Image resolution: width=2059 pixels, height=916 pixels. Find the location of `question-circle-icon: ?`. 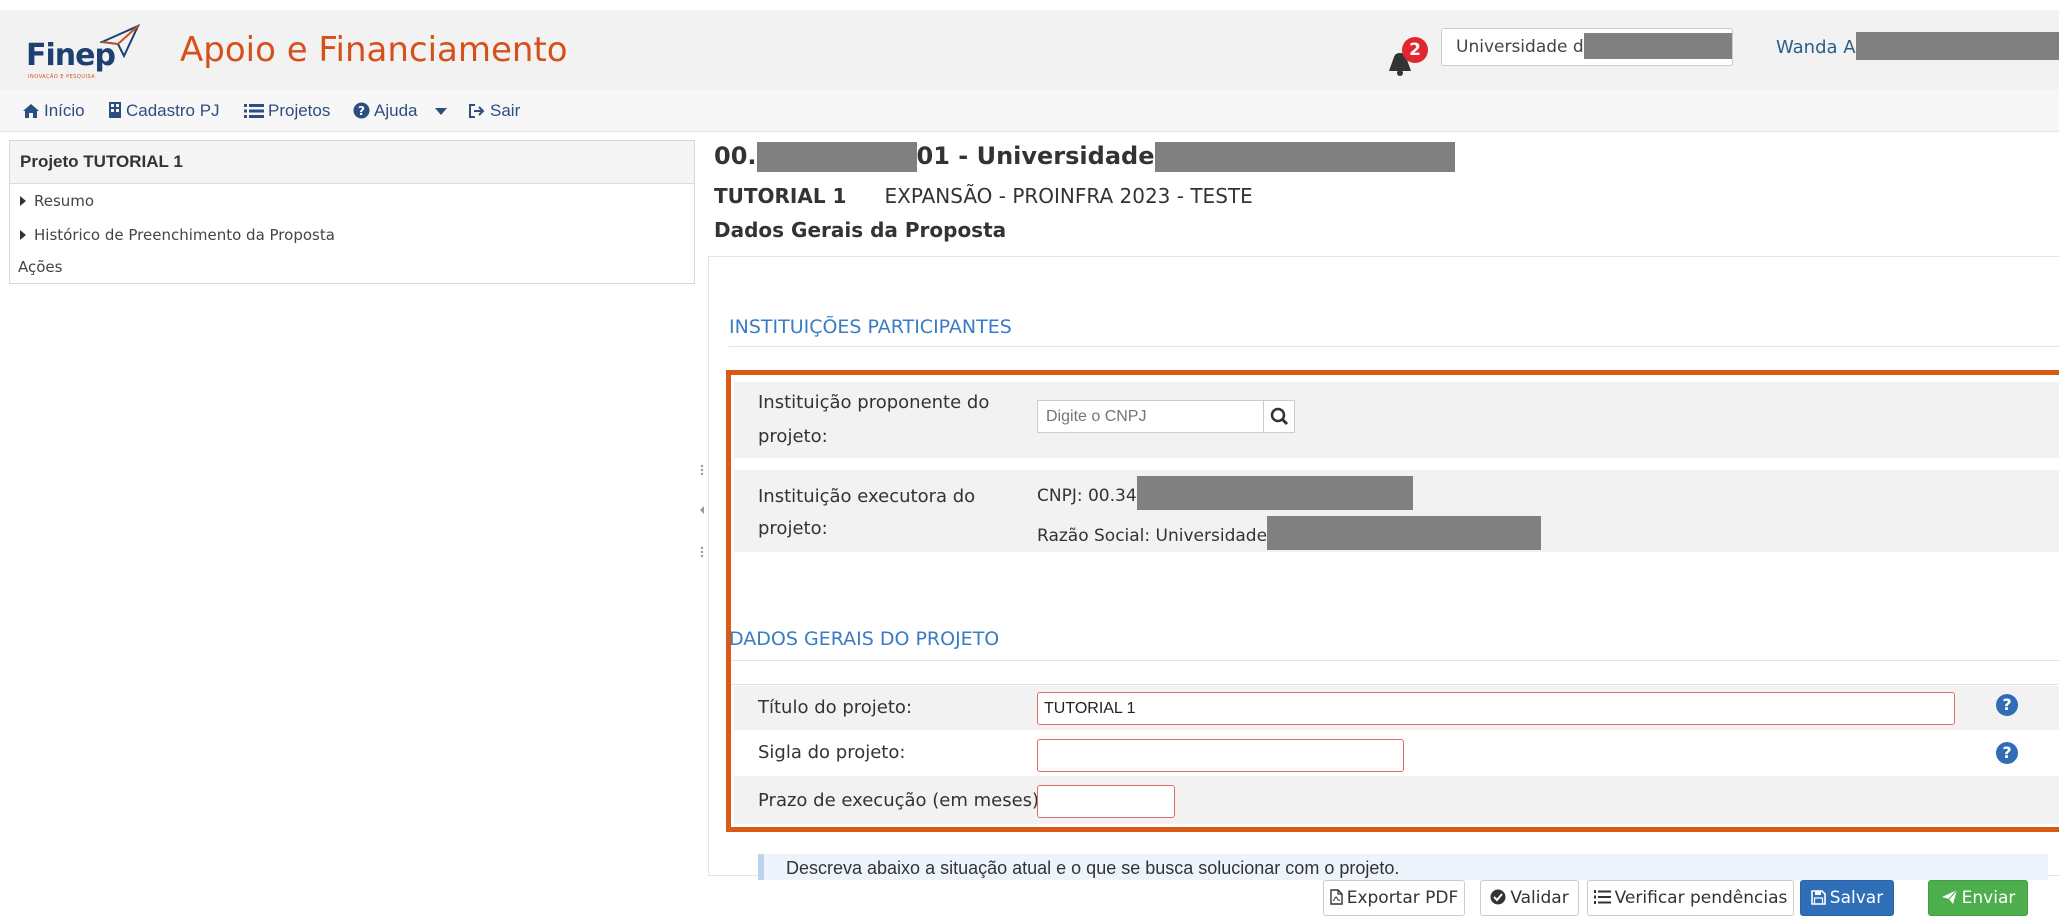

question-circle-icon: ? is located at coordinates (361, 110).